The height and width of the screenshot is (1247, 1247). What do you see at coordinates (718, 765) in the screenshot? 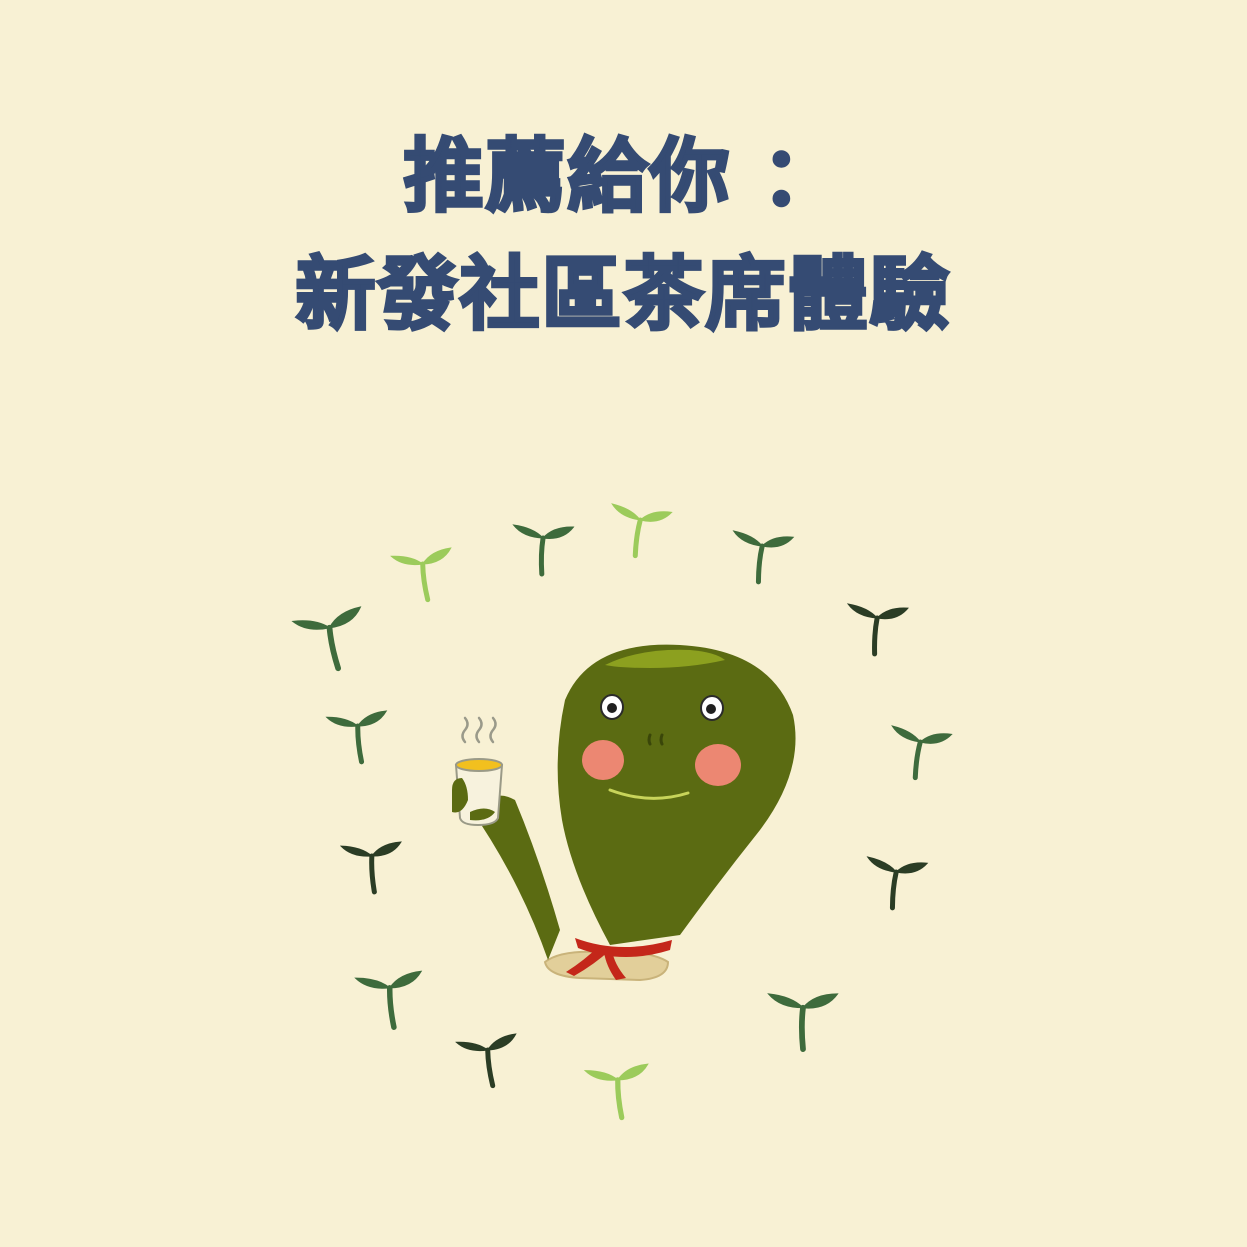
I see `mascot-cheek-right` at bounding box center [718, 765].